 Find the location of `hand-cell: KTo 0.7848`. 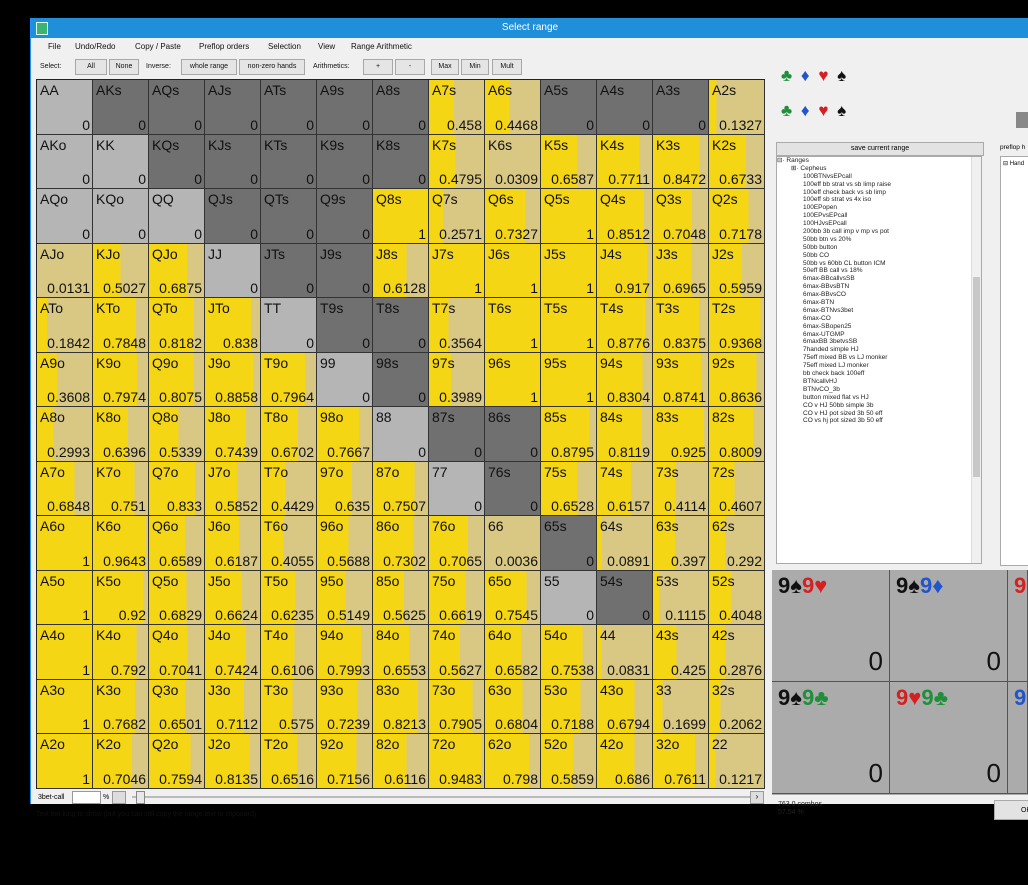

hand-cell: KTo 0.7848 is located at coordinates (121, 325).